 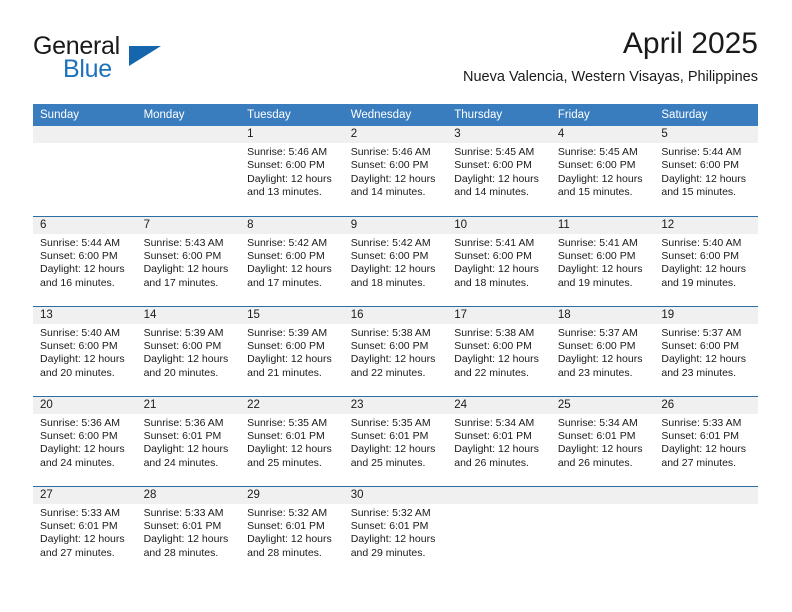 I want to click on day-number: 29, so click(x=292, y=495).